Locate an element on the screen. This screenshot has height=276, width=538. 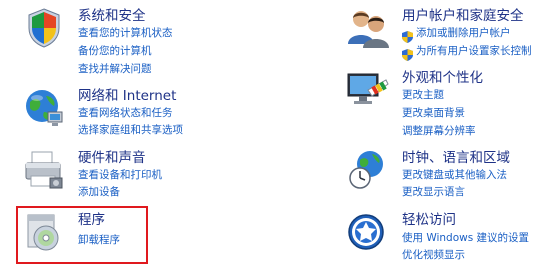
link-devices-printers: 查看设备和打印机 is located at coordinates (120, 175).